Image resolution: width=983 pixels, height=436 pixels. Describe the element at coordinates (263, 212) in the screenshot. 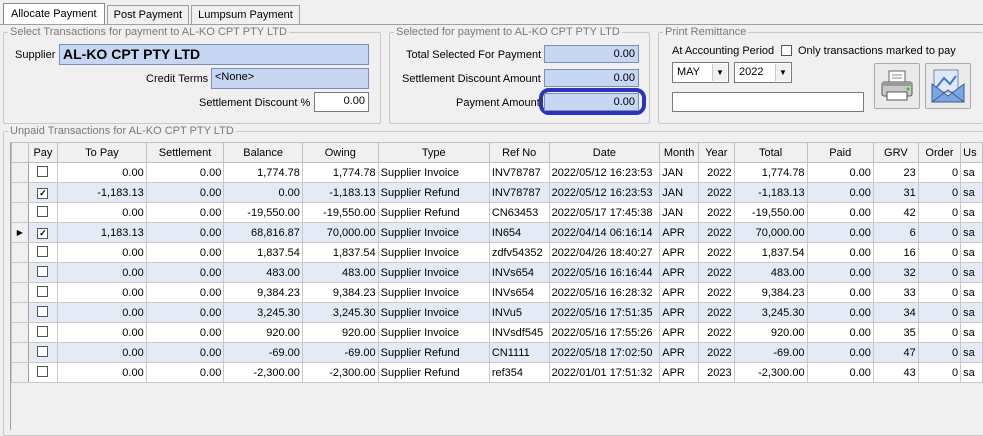

I see `cell-balance: -19,550.00` at that location.